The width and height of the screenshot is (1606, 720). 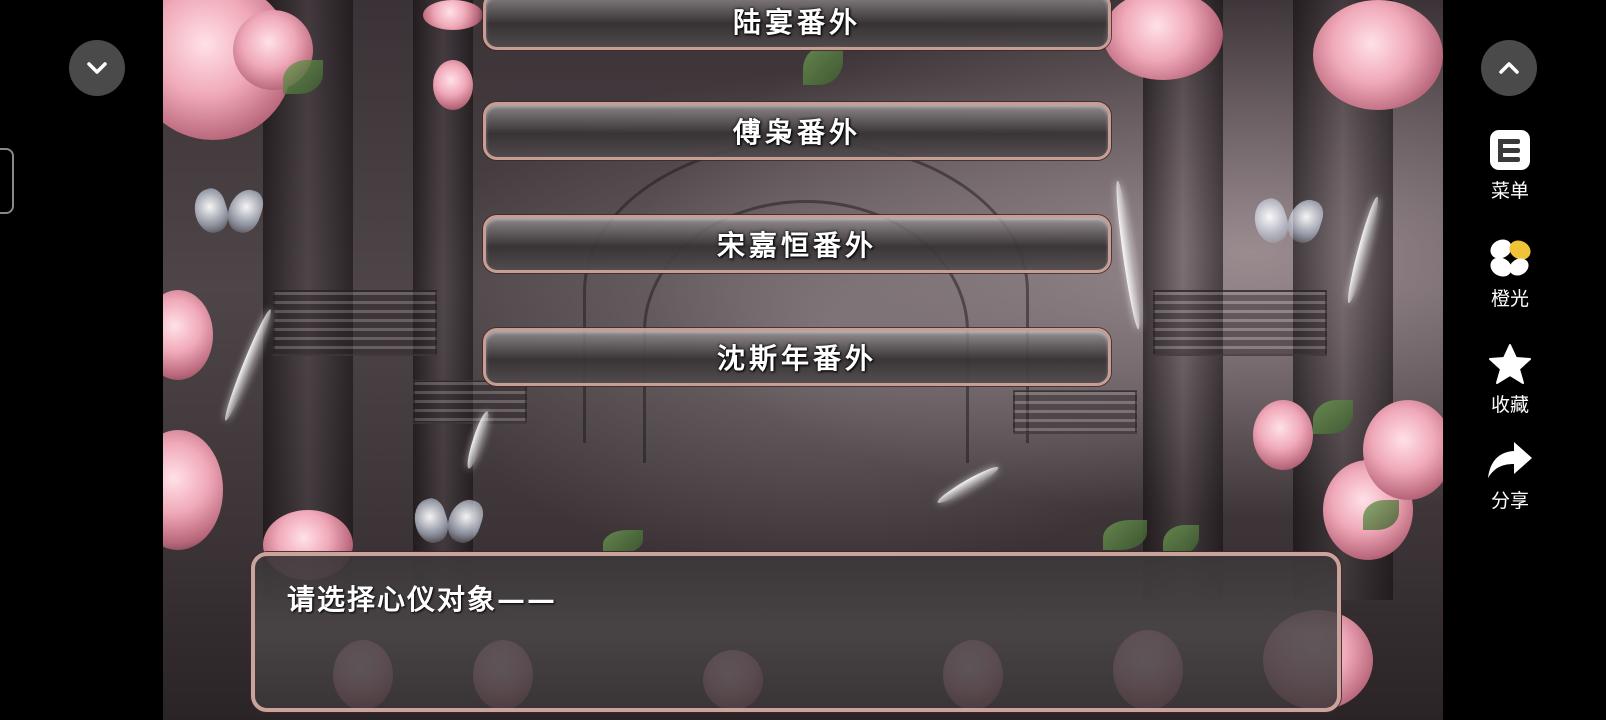 What do you see at coordinates (422, 599) in the screenshot?
I see `dialog-text: 请选择心仪对象——` at bounding box center [422, 599].